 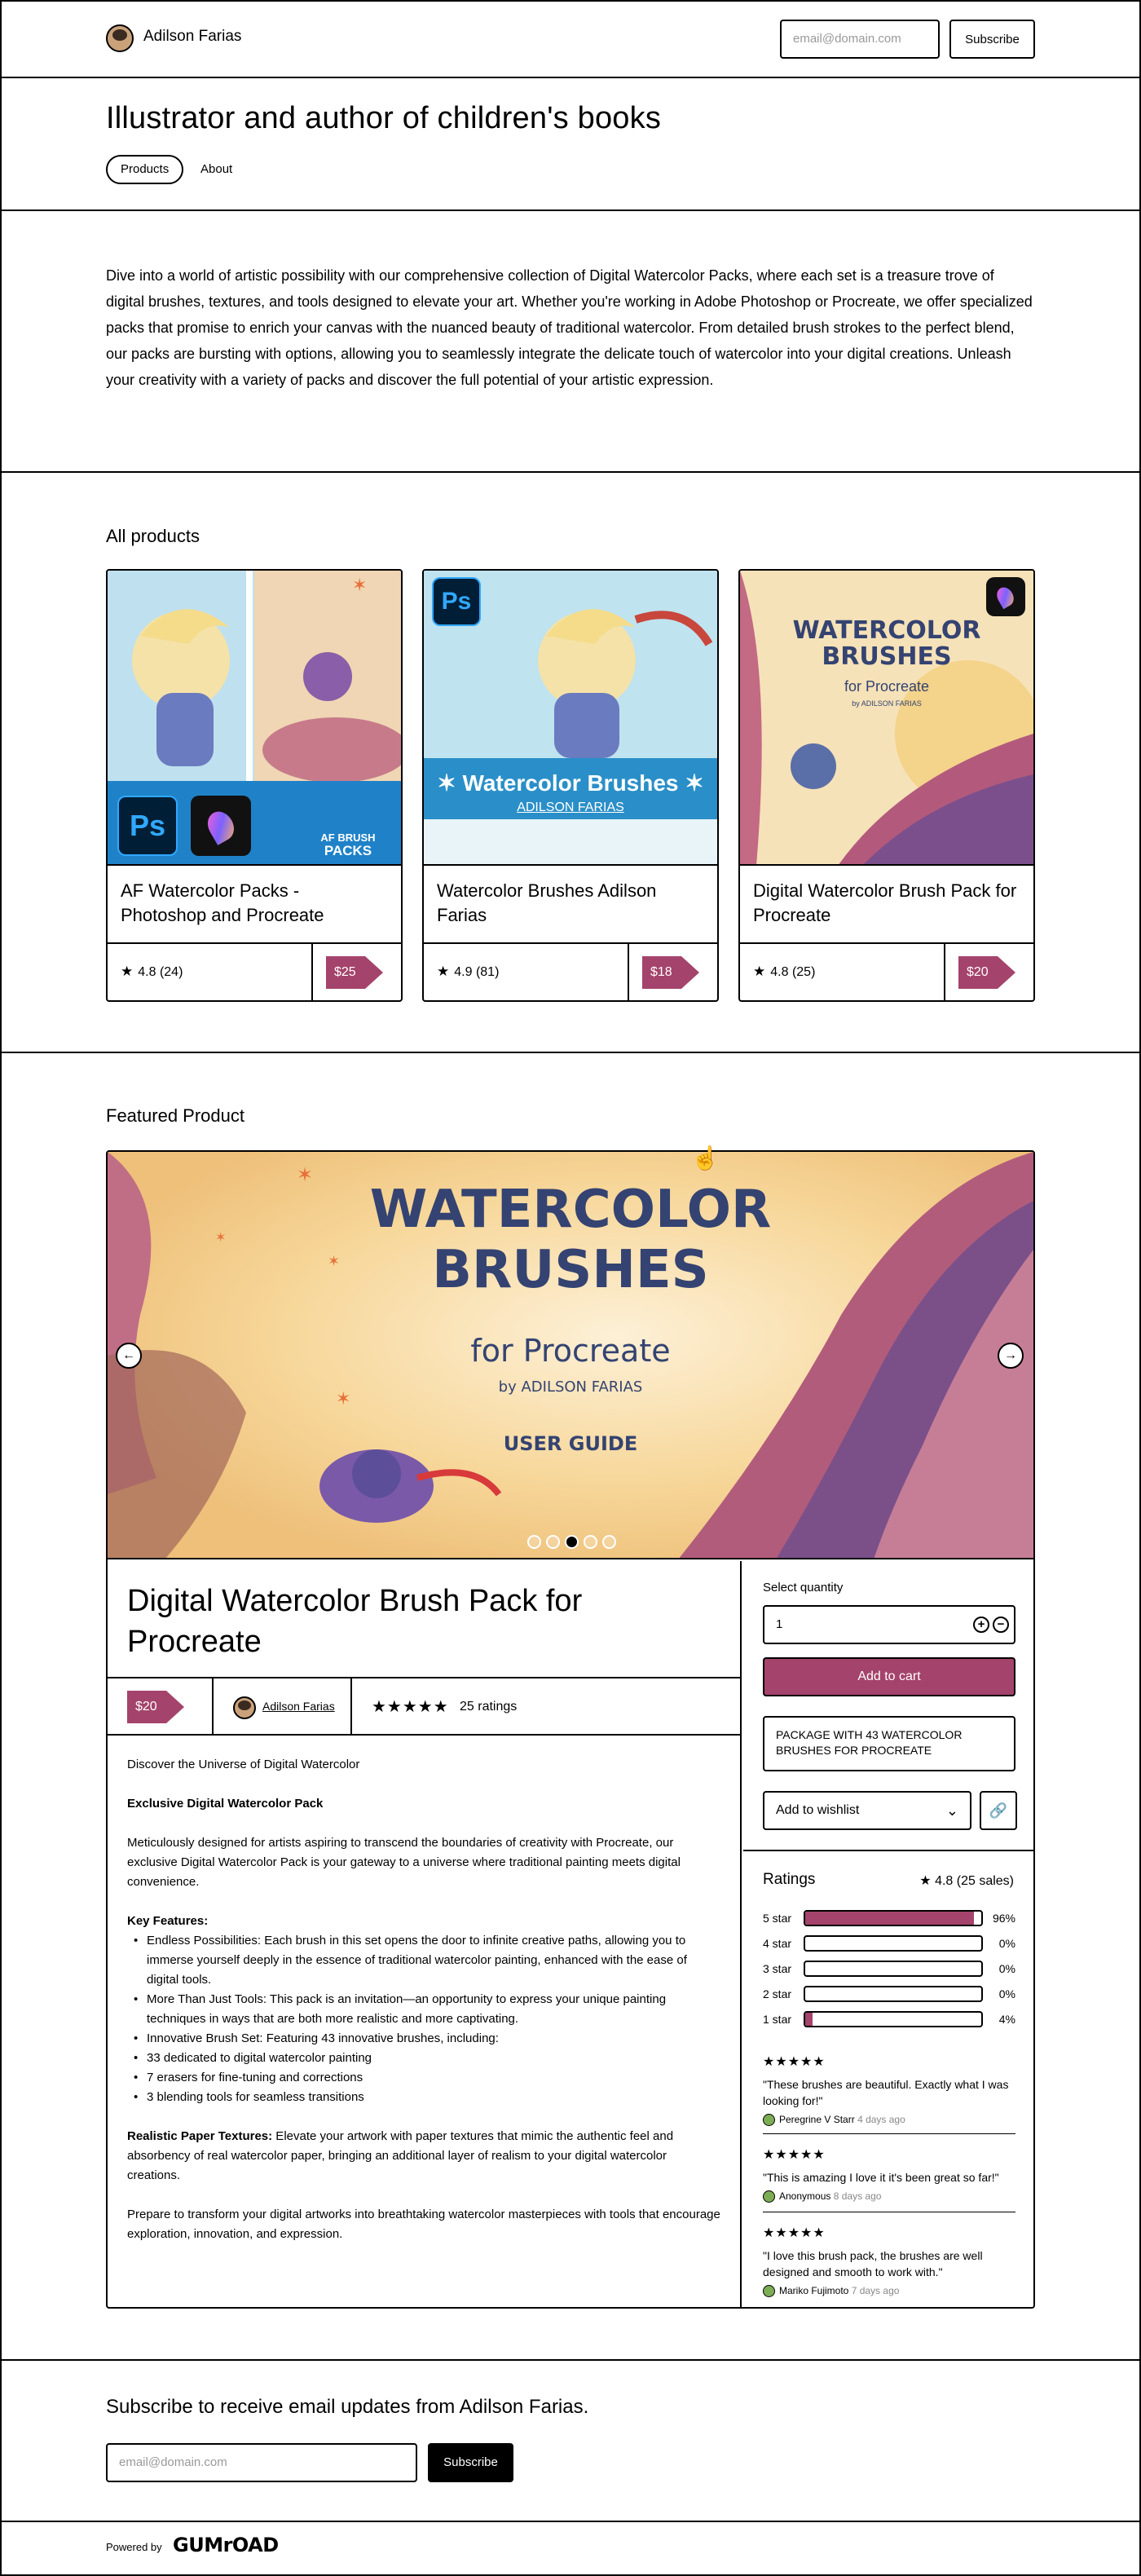 I want to click on description-heading: Exclusive Digital Watercolor Pack, so click(x=424, y=1804).